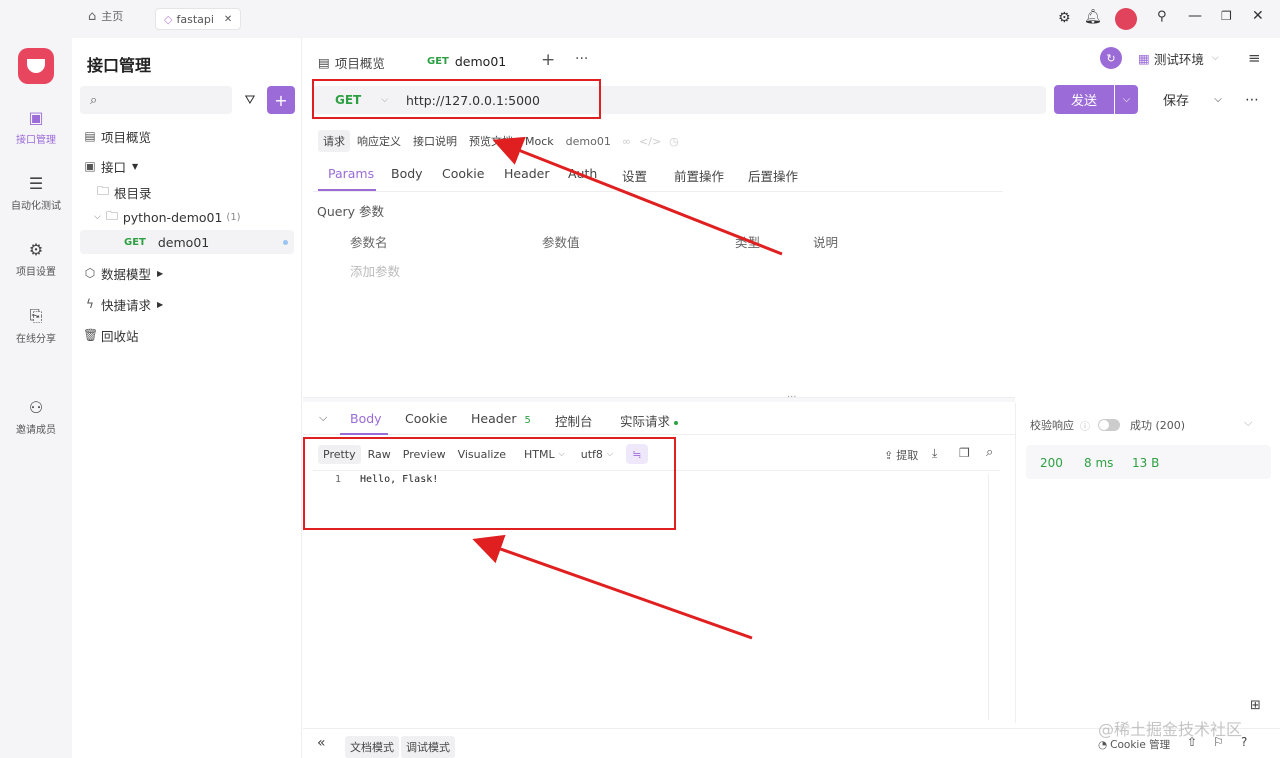 Image resolution: width=1280 pixels, height=758 pixels. I want to click on sync-button: ↻, so click(1111, 58).